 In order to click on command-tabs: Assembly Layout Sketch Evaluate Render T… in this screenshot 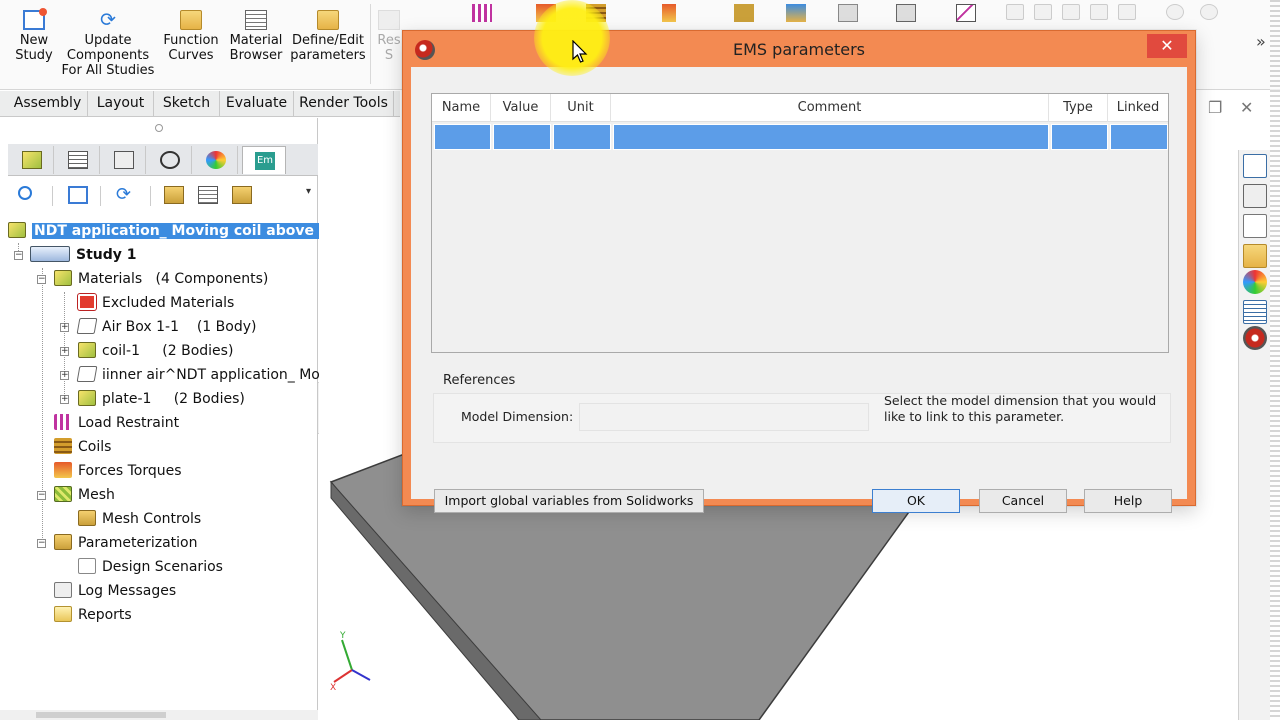, I will do `click(200, 104)`.